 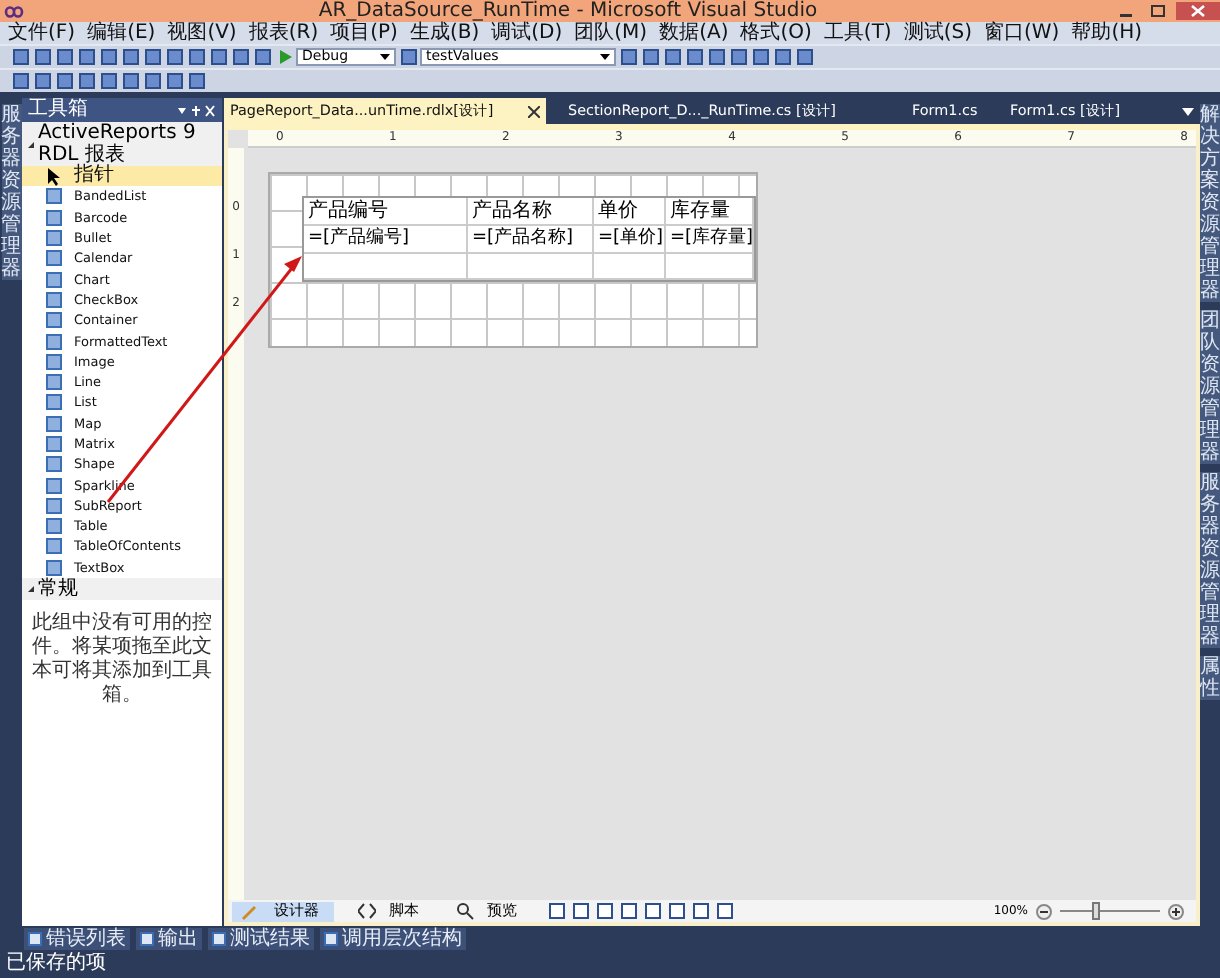 What do you see at coordinates (283, 33) in the screenshot?
I see `menu-item: 报表(R)` at bounding box center [283, 33].